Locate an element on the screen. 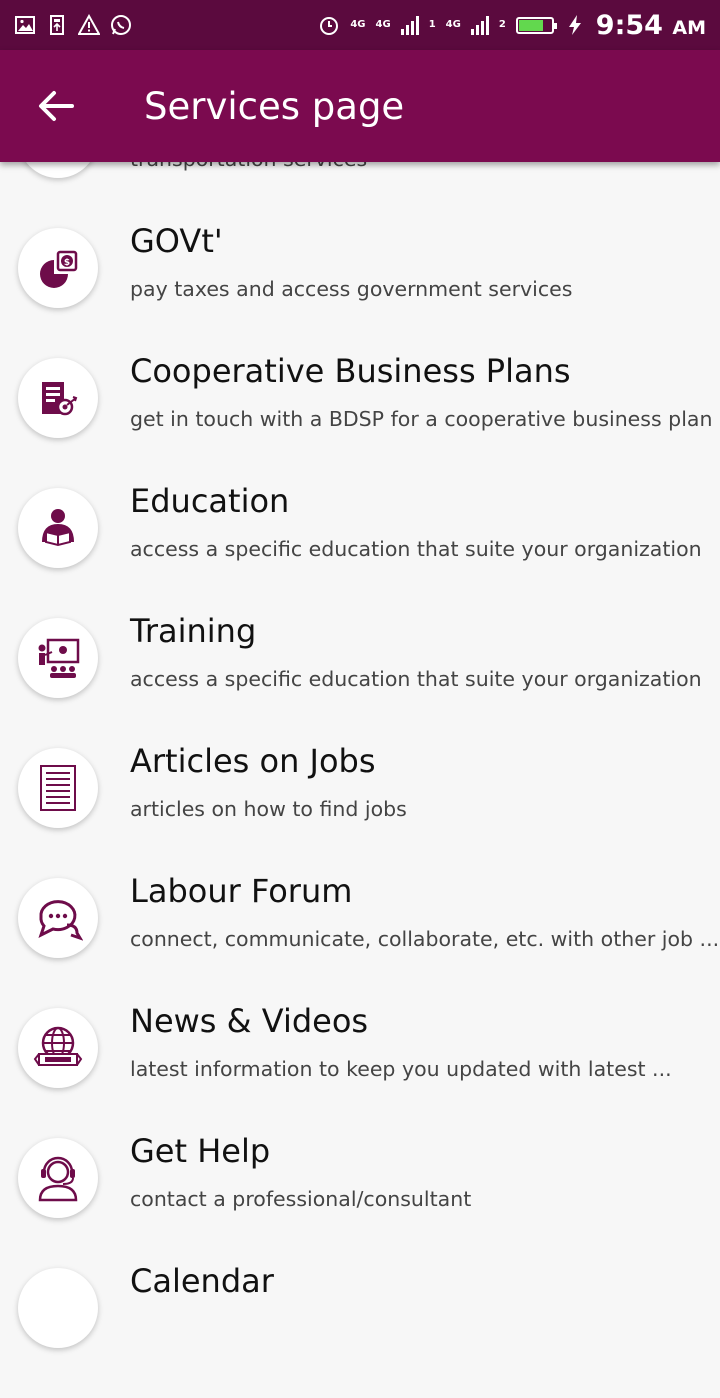 The image size is (720, 1398). back-button is located at coordinates (56, 106).